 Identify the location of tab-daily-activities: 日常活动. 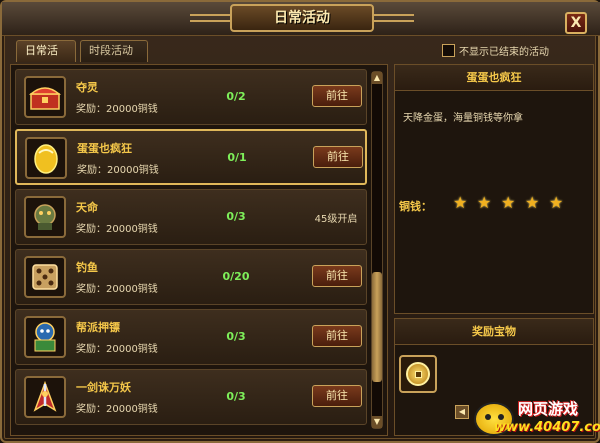
(46, 58).